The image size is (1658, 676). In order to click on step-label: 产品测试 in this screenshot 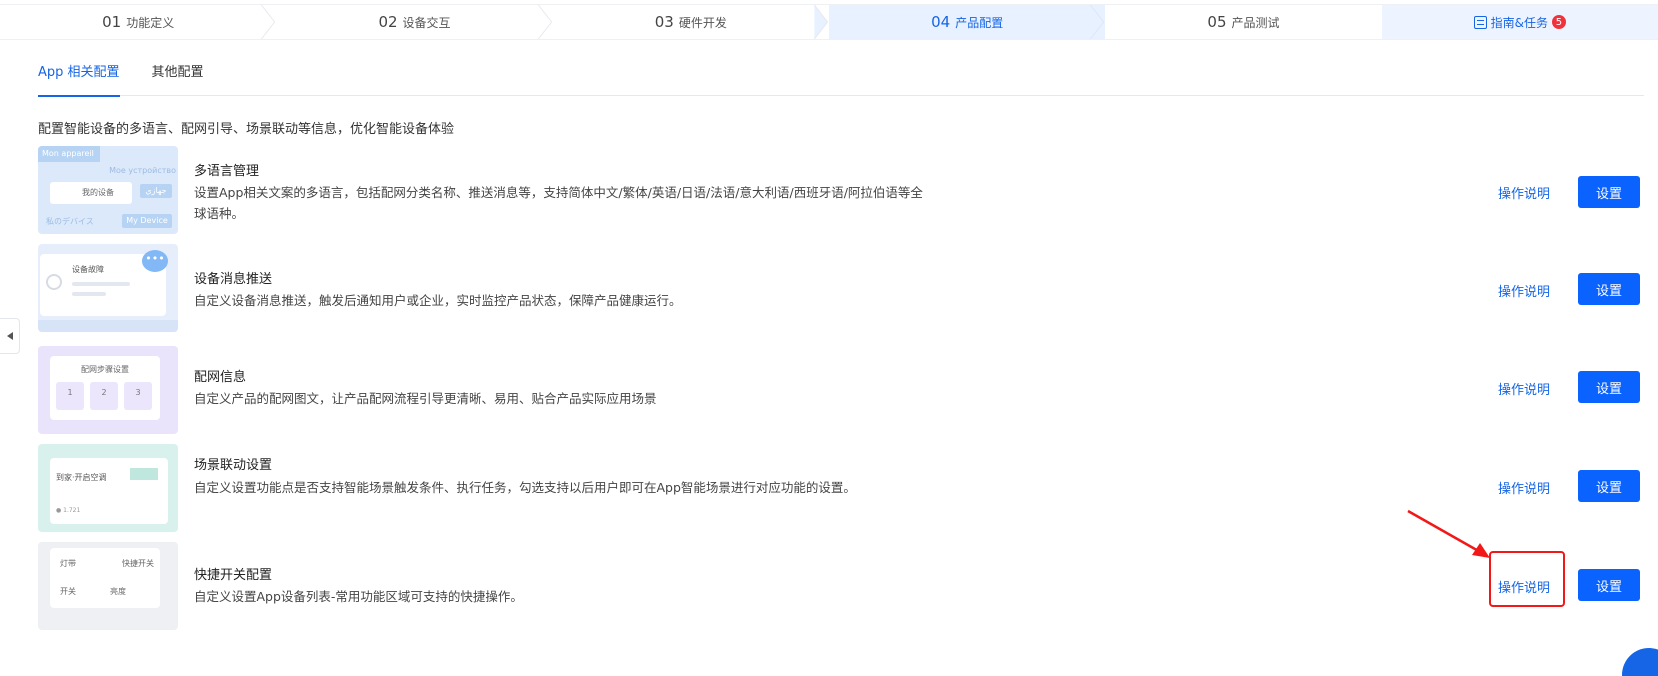, I will do `click(1255, 22)`.